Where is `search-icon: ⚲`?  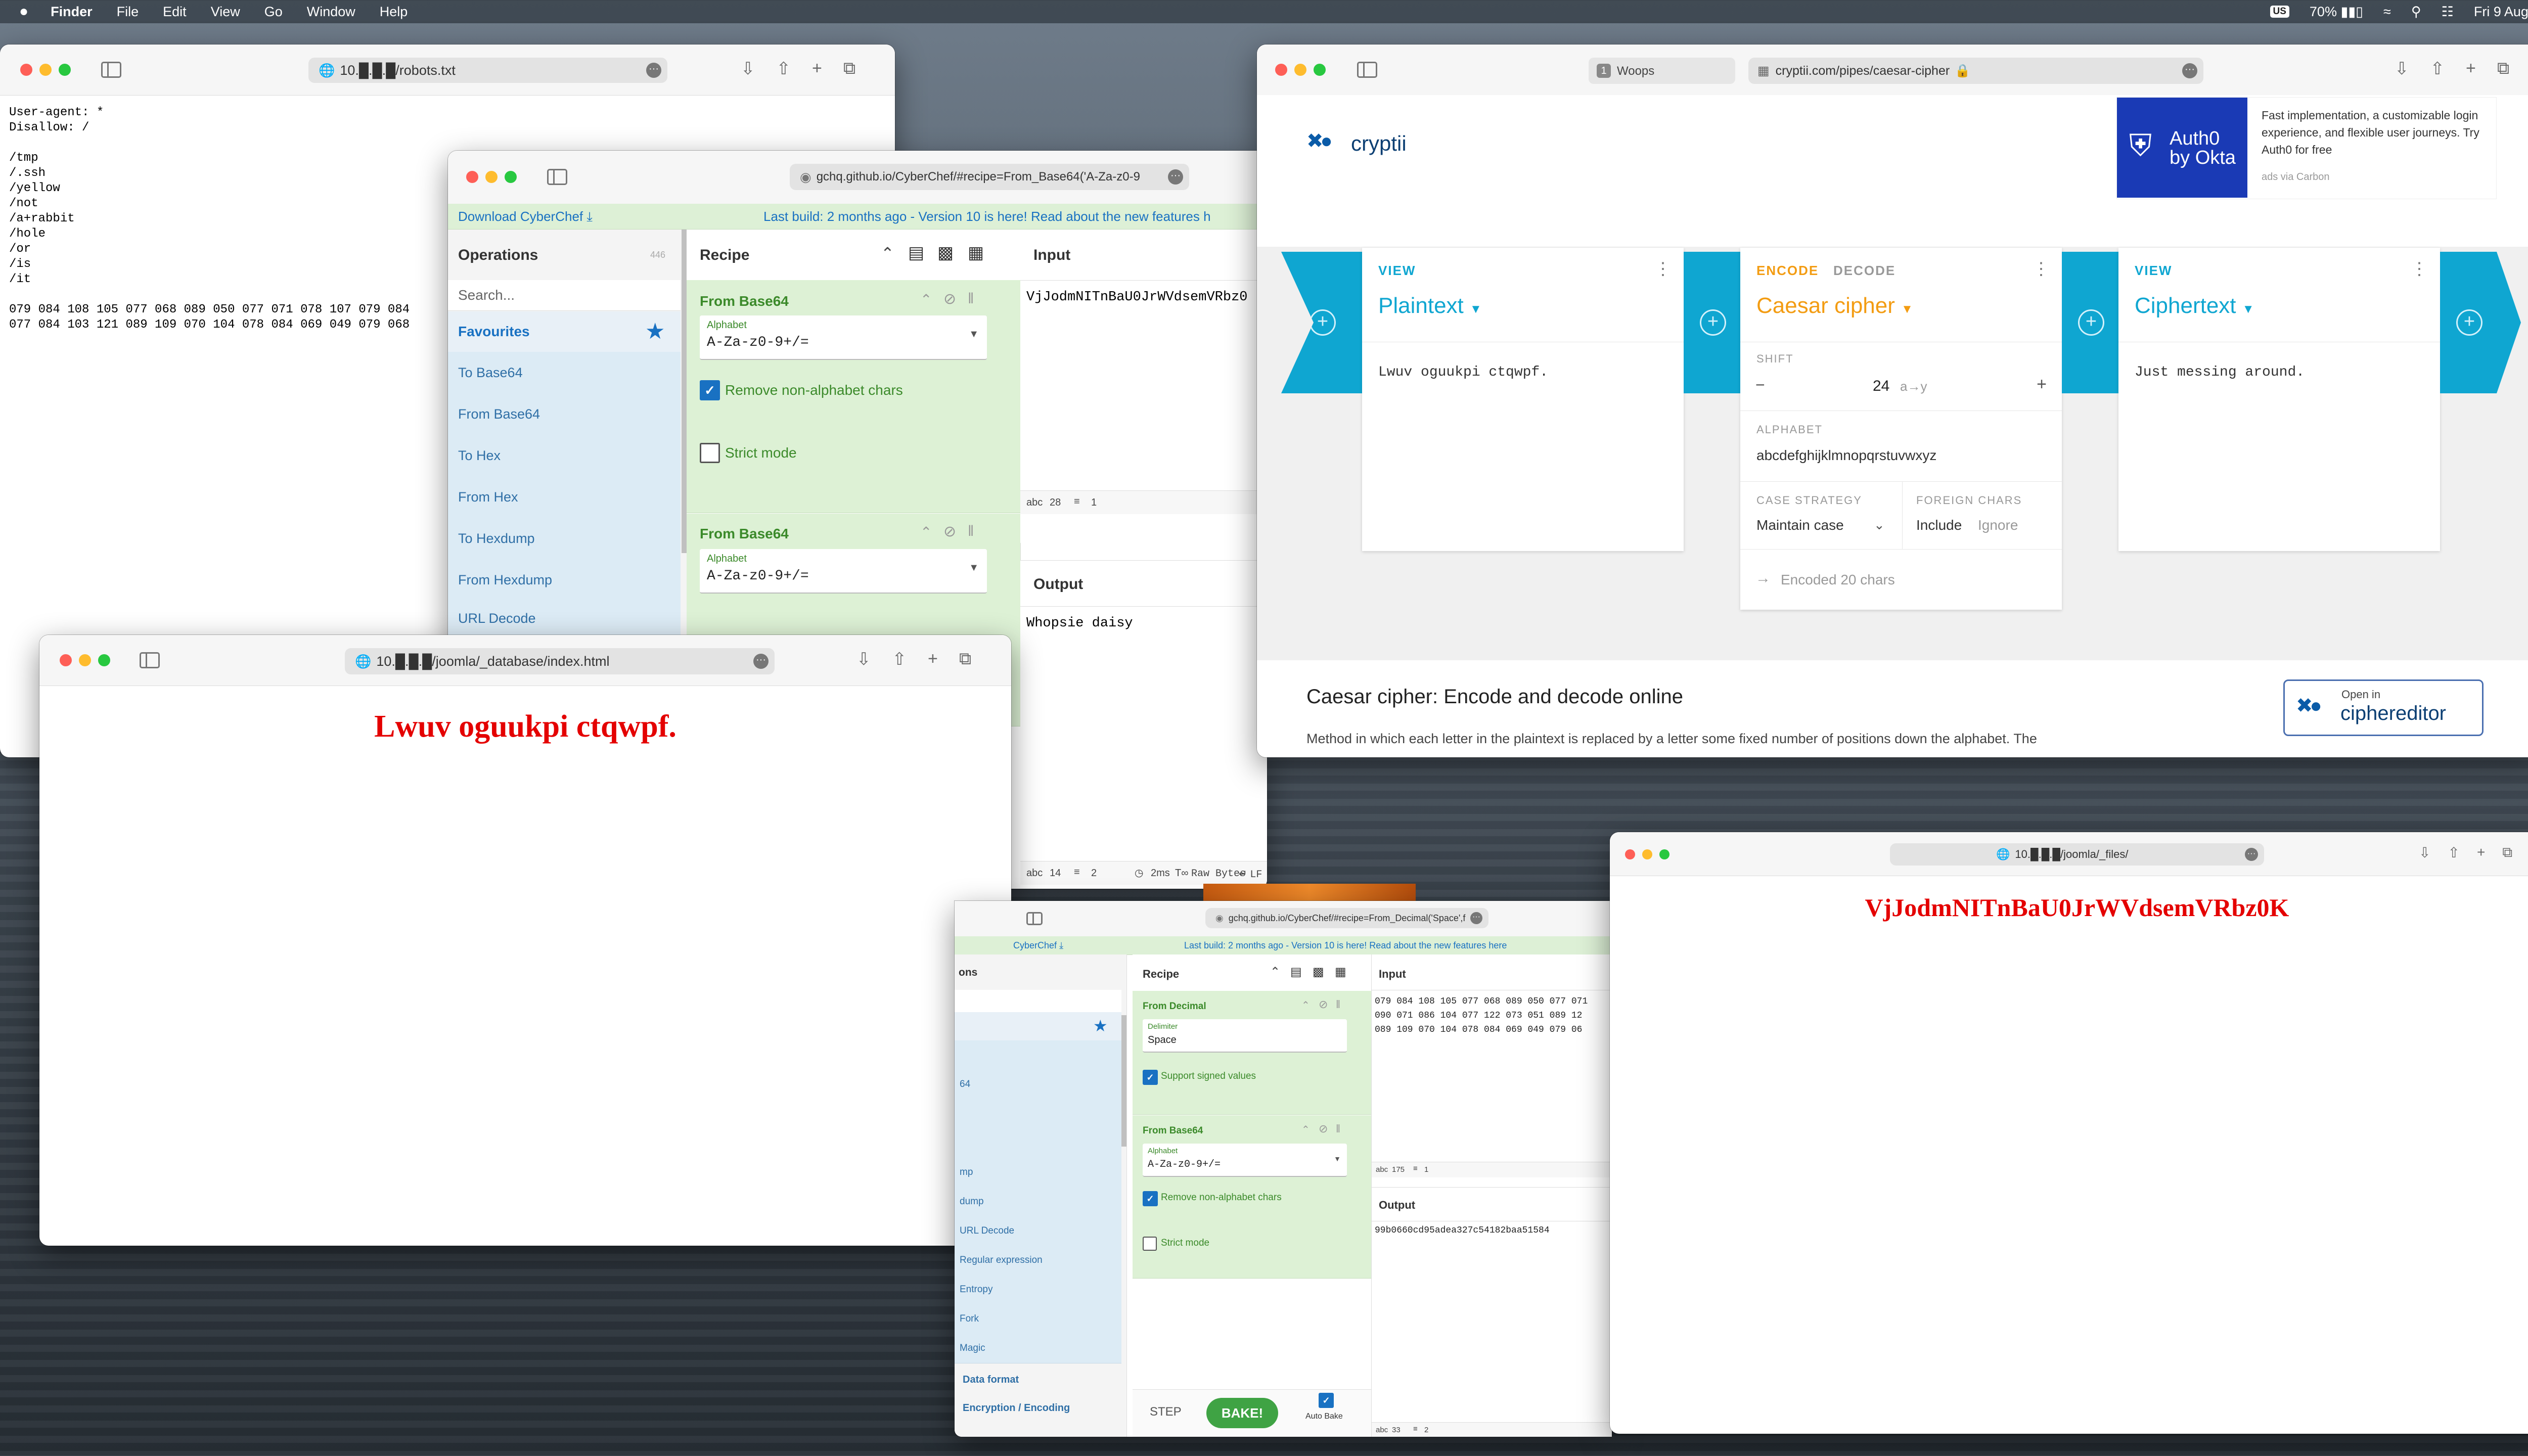 search-icon: ⚲ is located at coordinates (2416, 12).